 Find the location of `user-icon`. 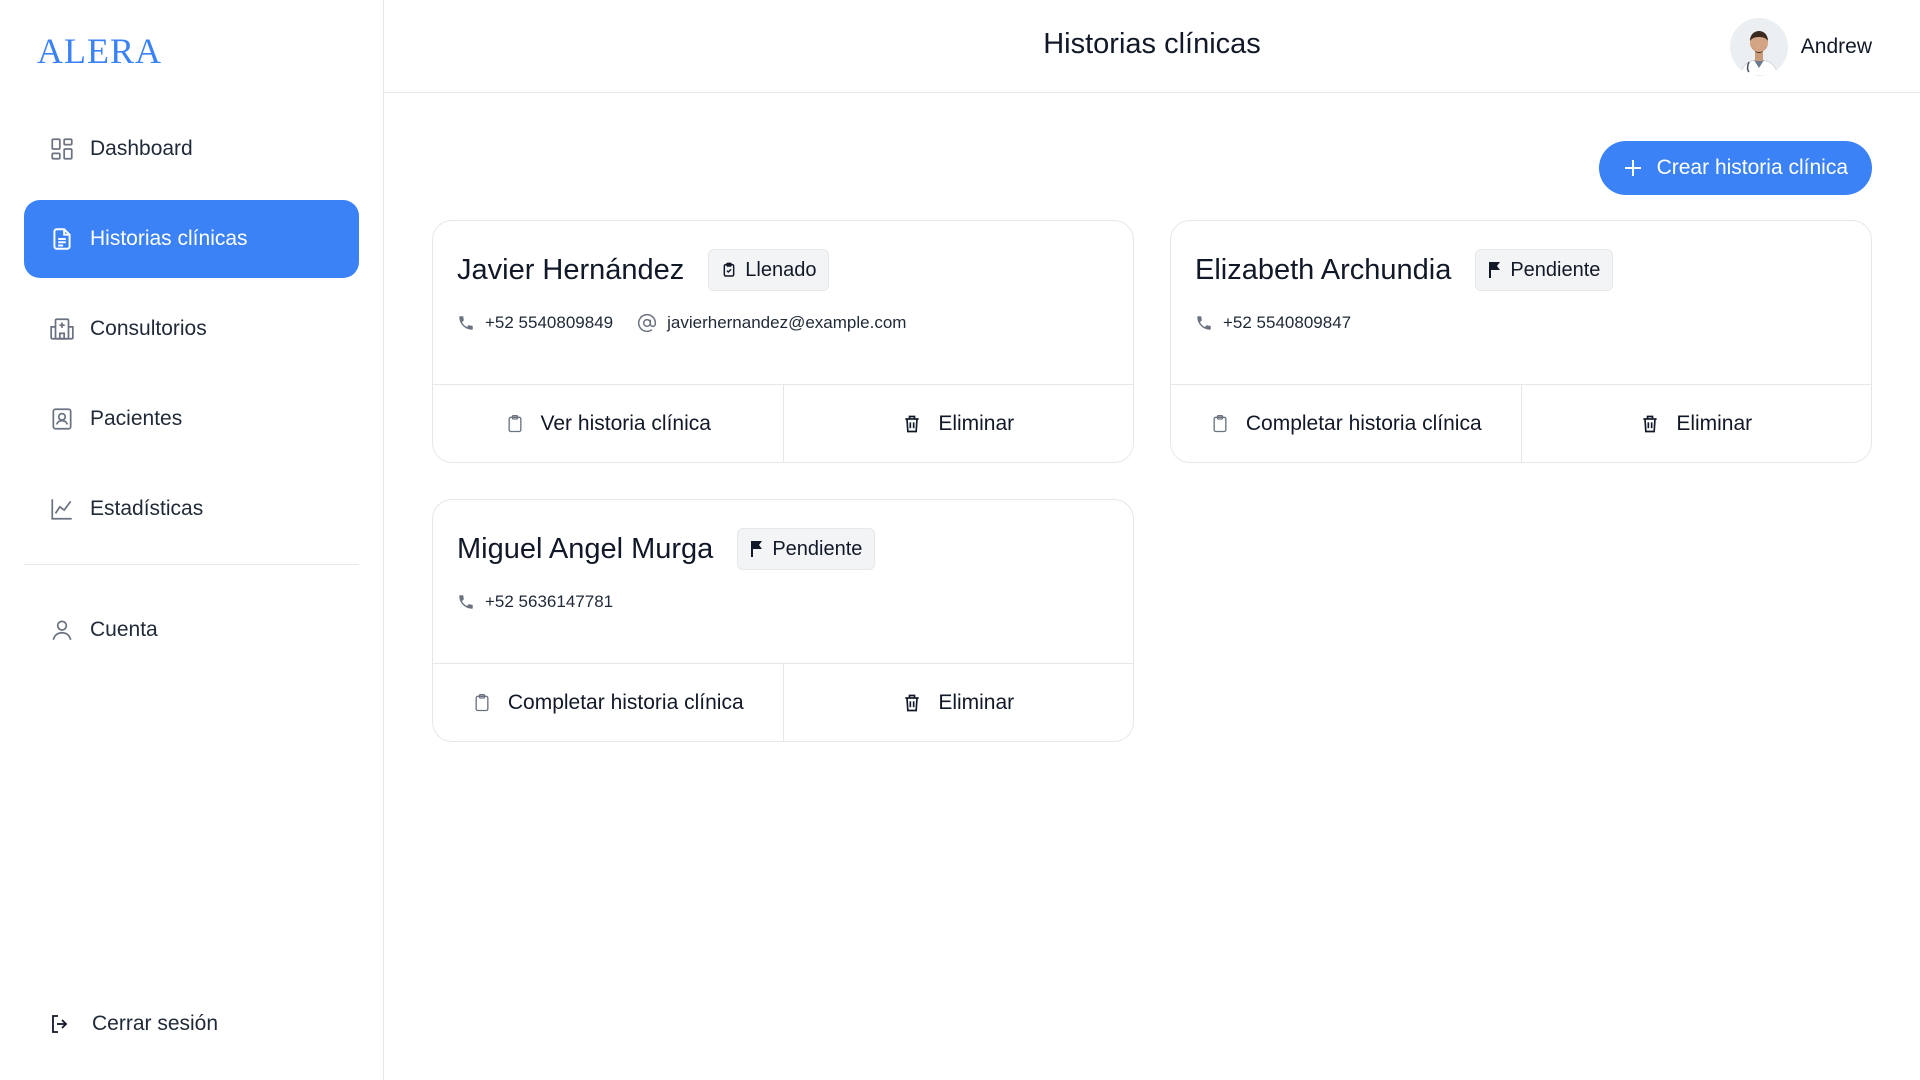

user-icon is located at coordinates (62, 630).